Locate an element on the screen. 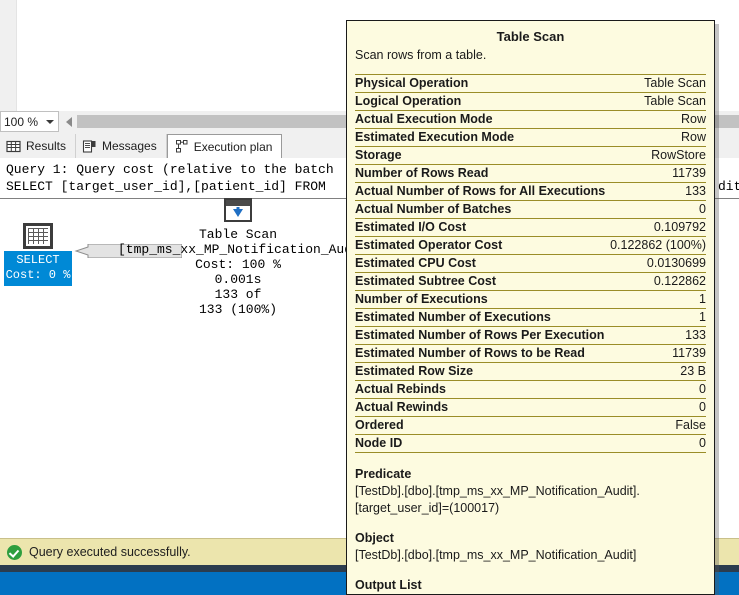 Image resolution: width=739 pixels, height=595 pixels. tooltip-property-row: Physical Operation Table Scan is located at coordinates (530, 83).